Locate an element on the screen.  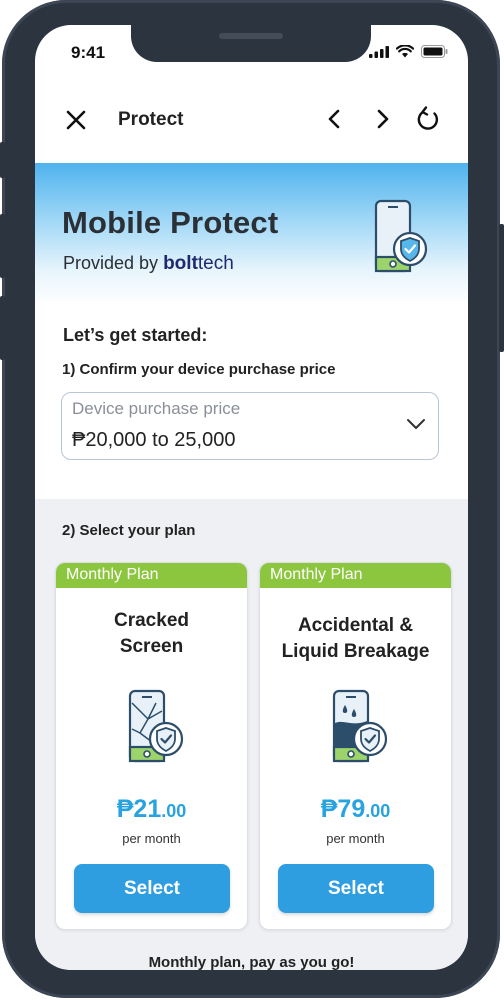
cracked-phone-shield-icon is located at coordinates (155, 726).